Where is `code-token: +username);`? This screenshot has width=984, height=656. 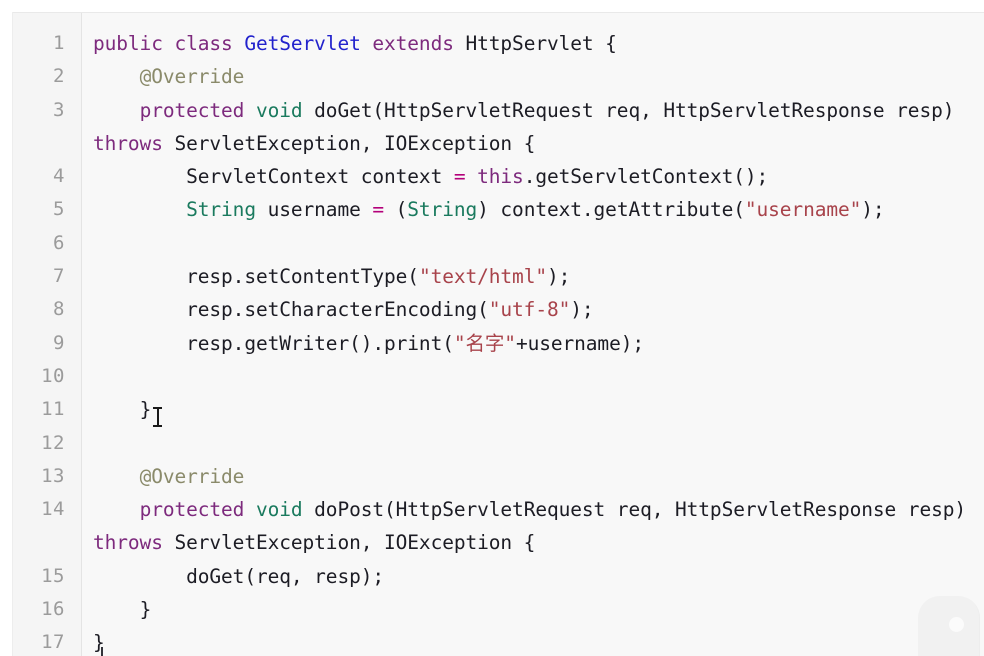
code-token: +username); is located at coordinates (579, 343).